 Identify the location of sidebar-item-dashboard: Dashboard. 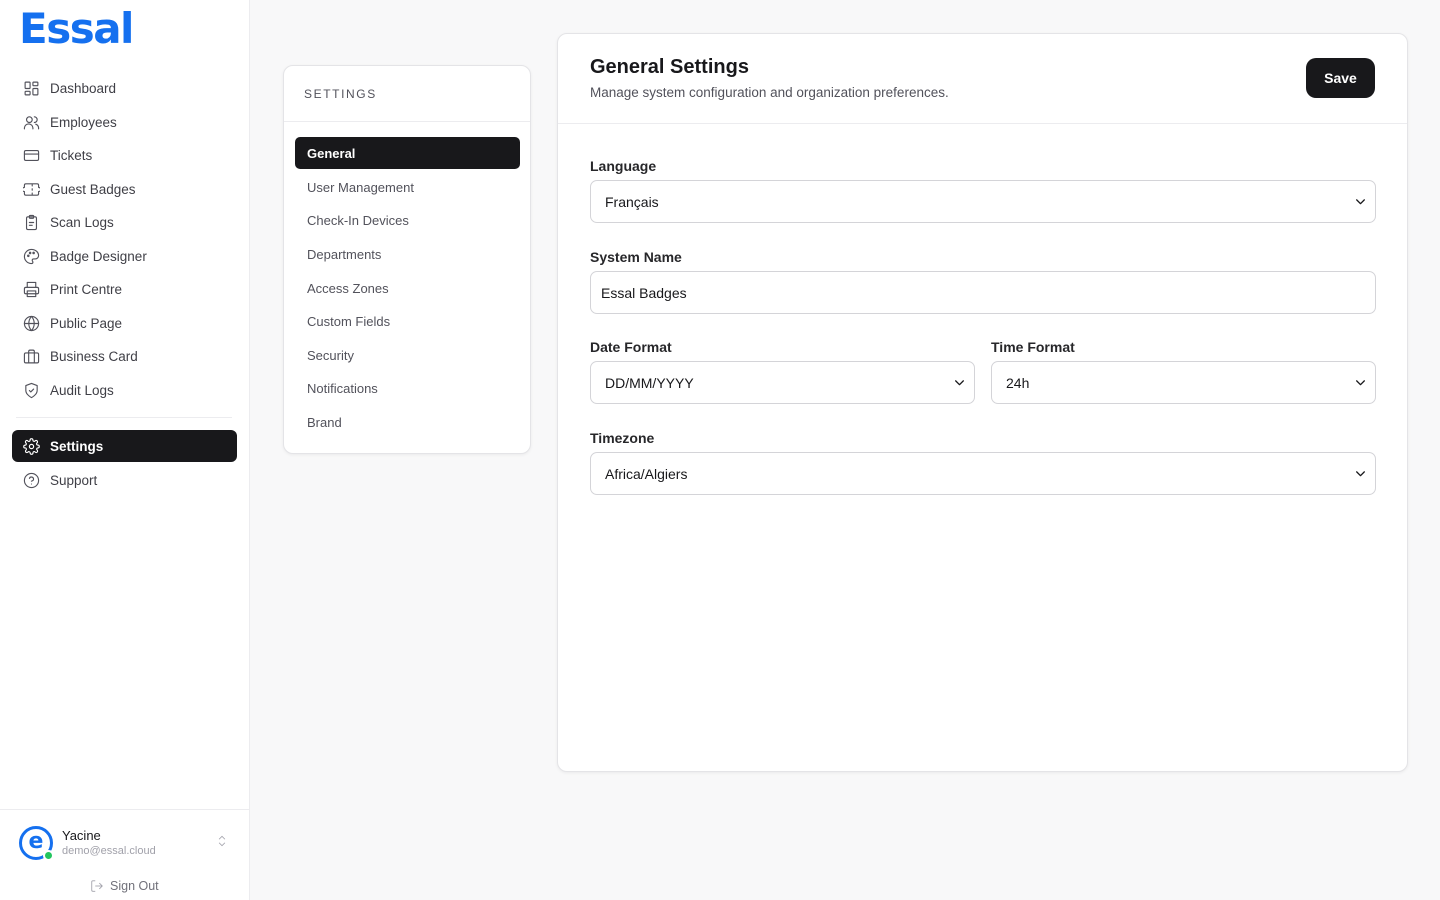
(124, 89).